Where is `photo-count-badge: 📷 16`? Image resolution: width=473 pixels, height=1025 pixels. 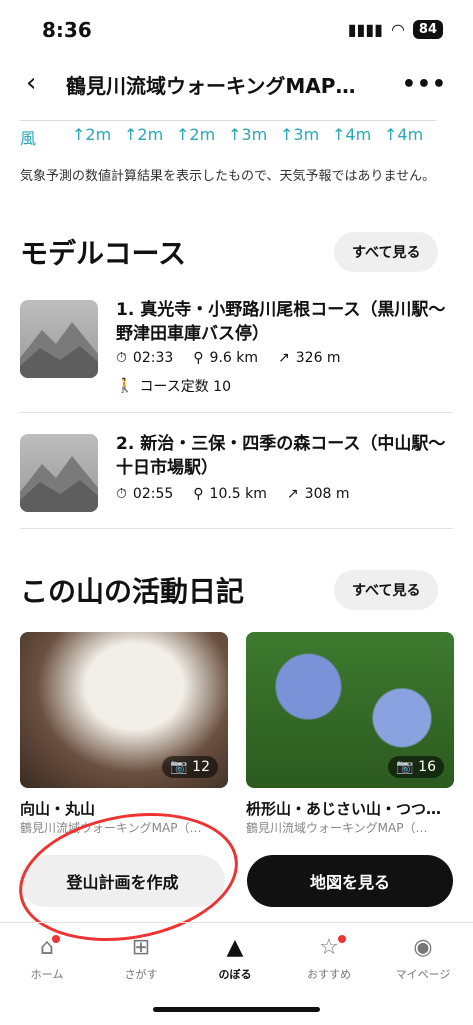 photo-count-badge: 📷 16 is located at coordinates (416, 767).